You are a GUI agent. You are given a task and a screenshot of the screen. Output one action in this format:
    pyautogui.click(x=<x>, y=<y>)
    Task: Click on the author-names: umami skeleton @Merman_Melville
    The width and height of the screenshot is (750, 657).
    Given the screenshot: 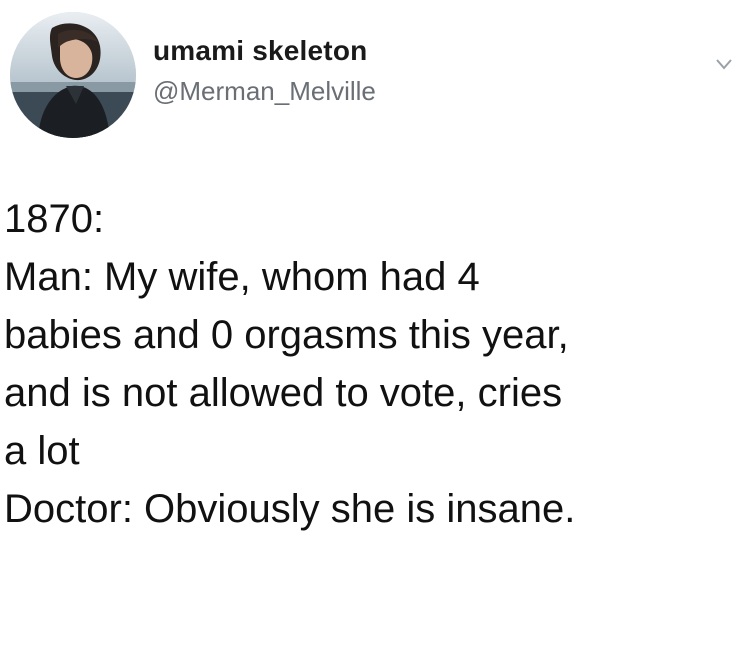 What is the action you would take?
    pyautogui.click(x=264, y=71)
    